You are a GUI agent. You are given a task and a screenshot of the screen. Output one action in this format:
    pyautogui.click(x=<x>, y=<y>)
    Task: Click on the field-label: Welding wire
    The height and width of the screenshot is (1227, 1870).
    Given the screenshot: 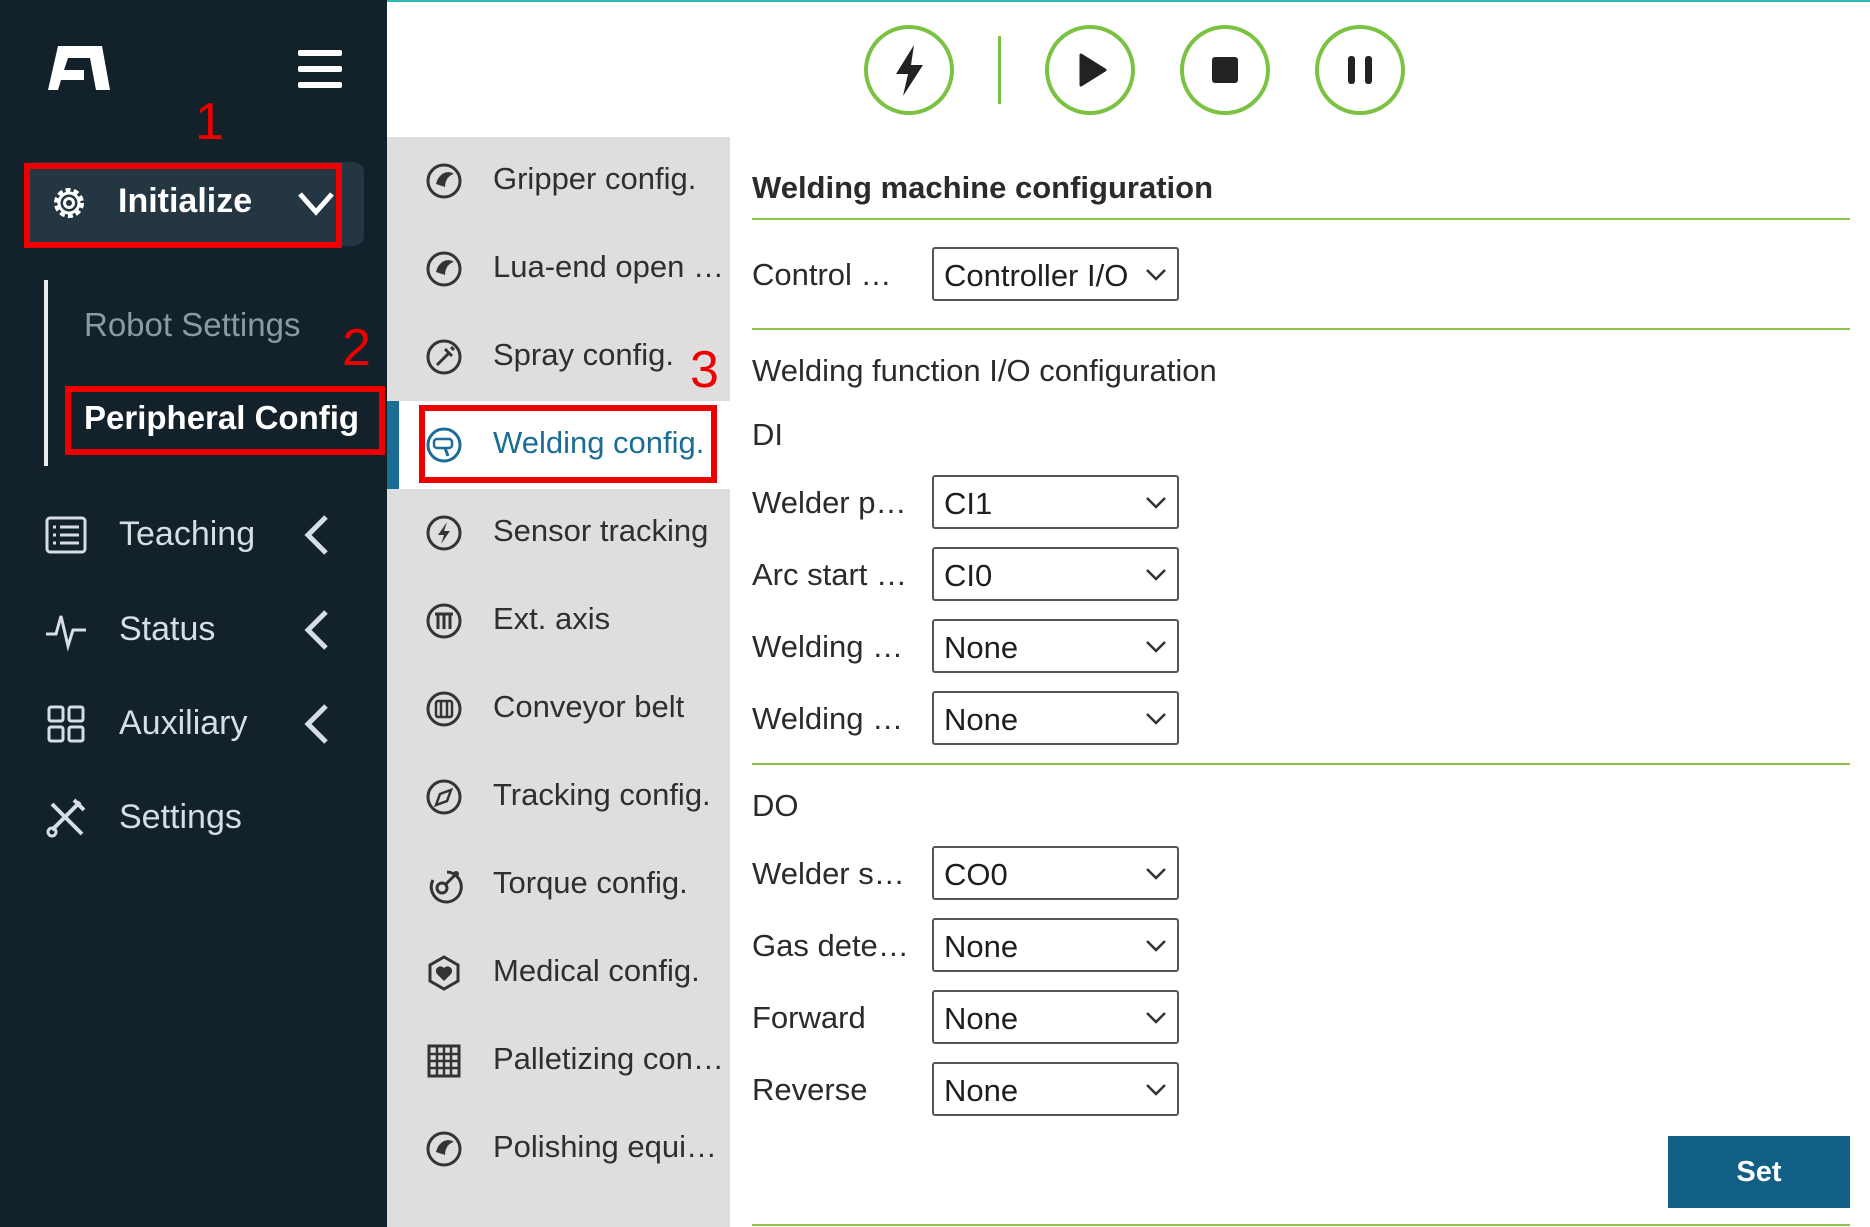 What is the action you would take?
    pyautogui.click(x=832, y=718)
    